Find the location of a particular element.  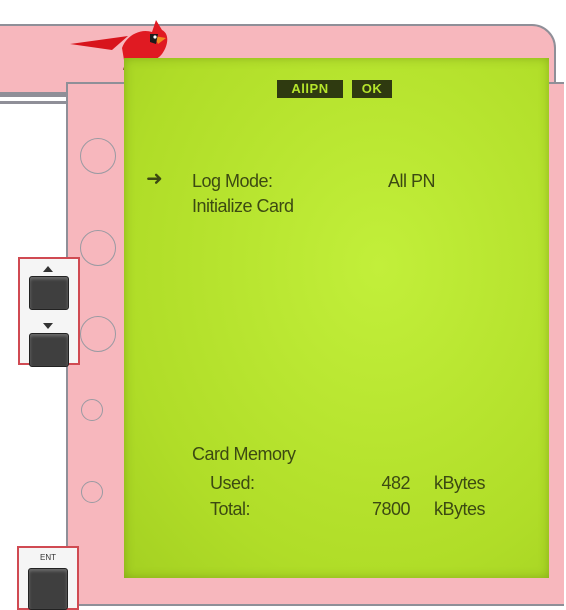

menu-item-log-mode: Log Mode: is located at coordinates (232, 181).